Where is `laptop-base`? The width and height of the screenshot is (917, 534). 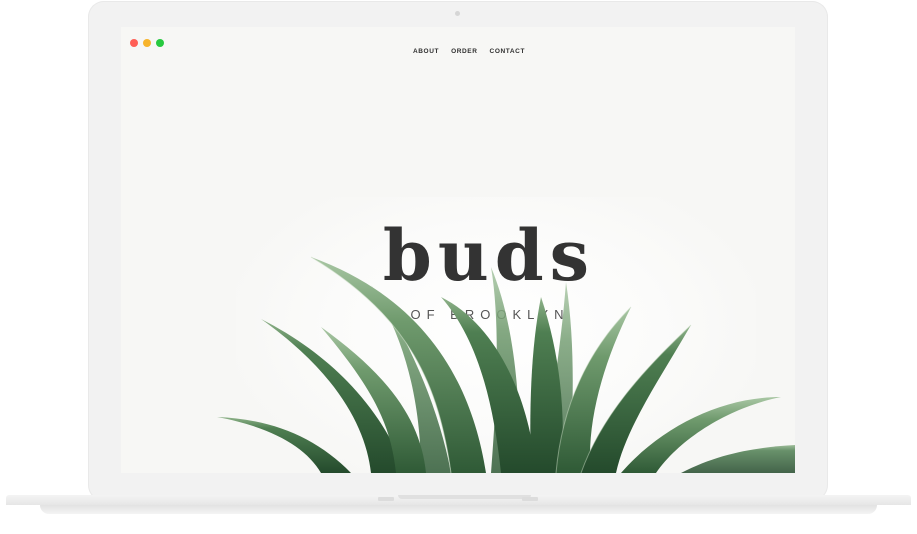
laptop-base is located at coordinates (458, 507).